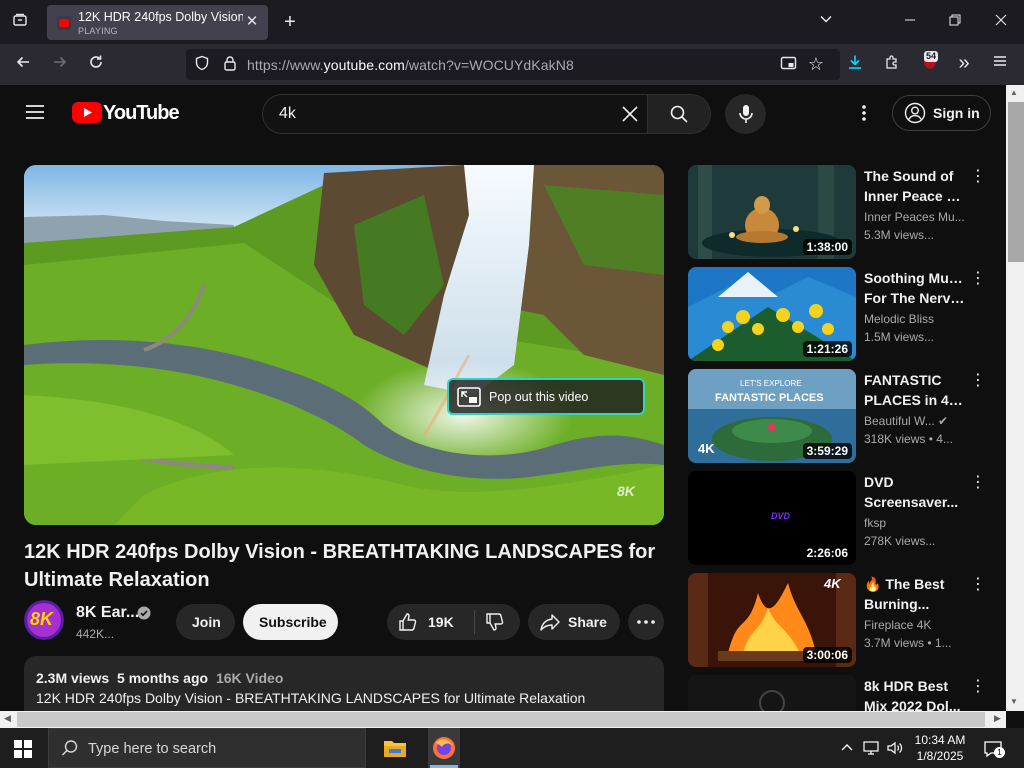 This screenshot has width=1024, height=768. What do you see at coordinates (23, 65) in the screenshot?
I see `back-icon` at bounding box center [23, 65].